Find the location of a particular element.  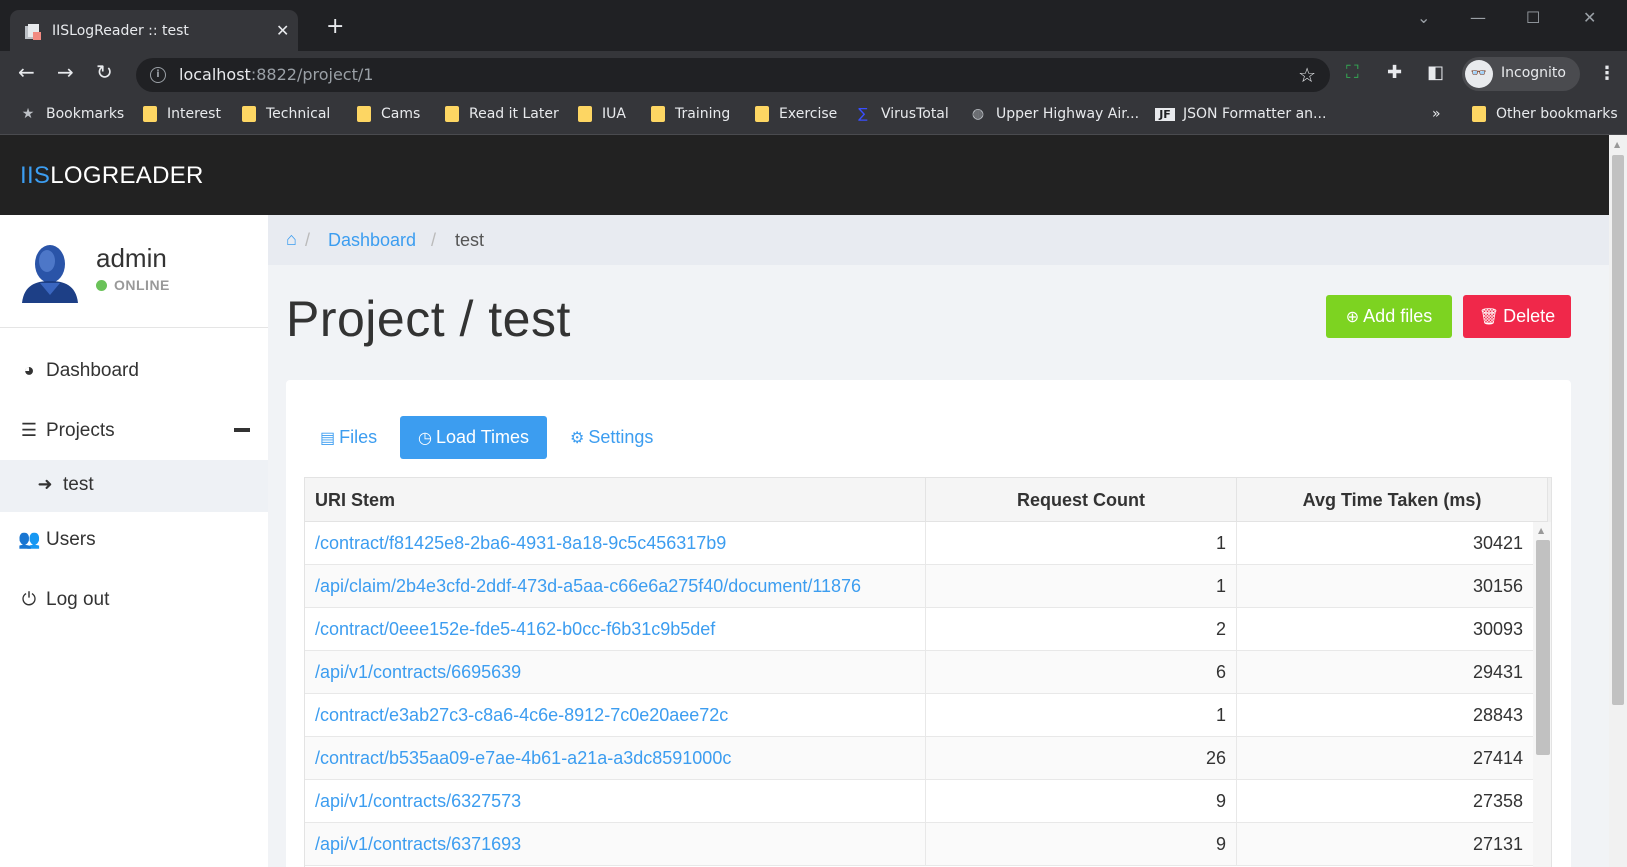

incognito-profile-button: 👓 Incognito is located at coordinates (1521, 74).